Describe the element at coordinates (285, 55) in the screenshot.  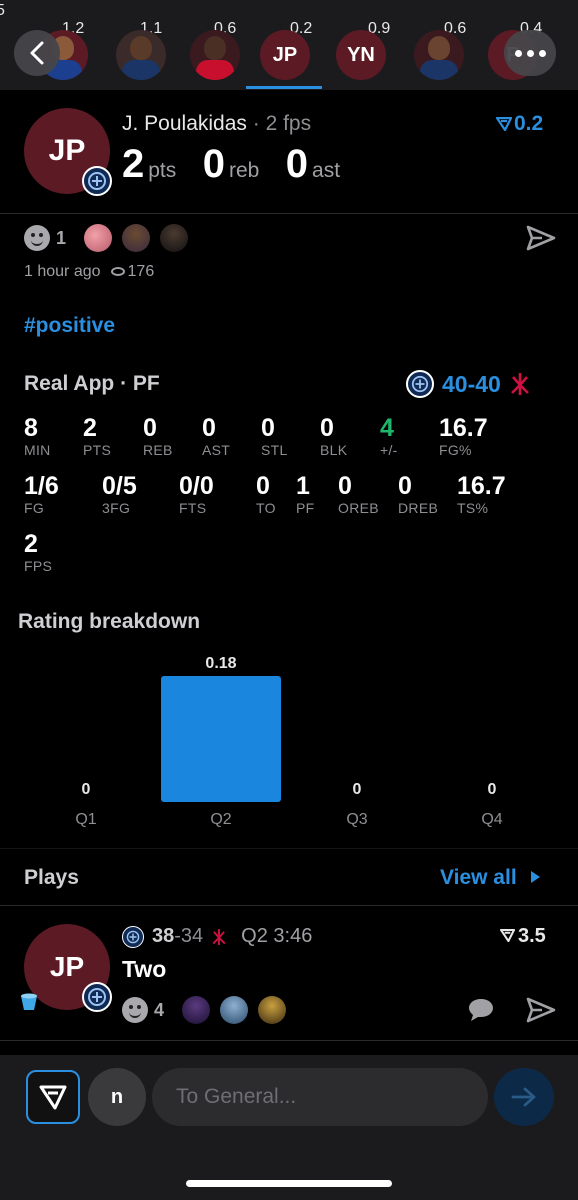
I see `player-avatar: JP` at that location.